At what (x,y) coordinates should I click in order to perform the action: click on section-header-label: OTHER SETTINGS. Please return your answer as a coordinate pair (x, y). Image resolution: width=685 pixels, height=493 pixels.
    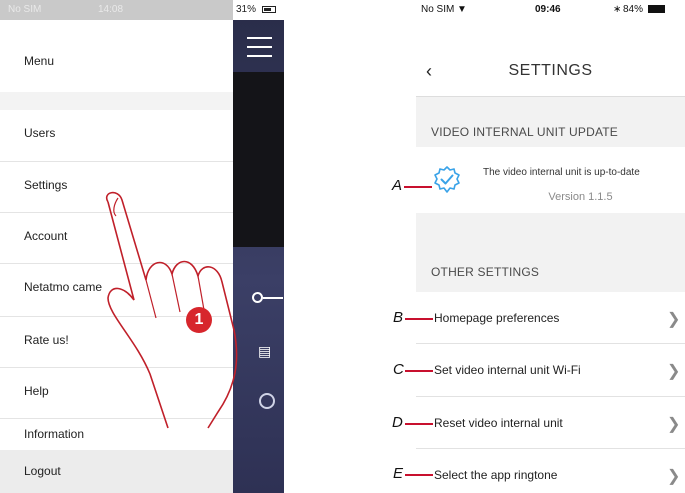
    Looking at the image, I should click on (485, 272).